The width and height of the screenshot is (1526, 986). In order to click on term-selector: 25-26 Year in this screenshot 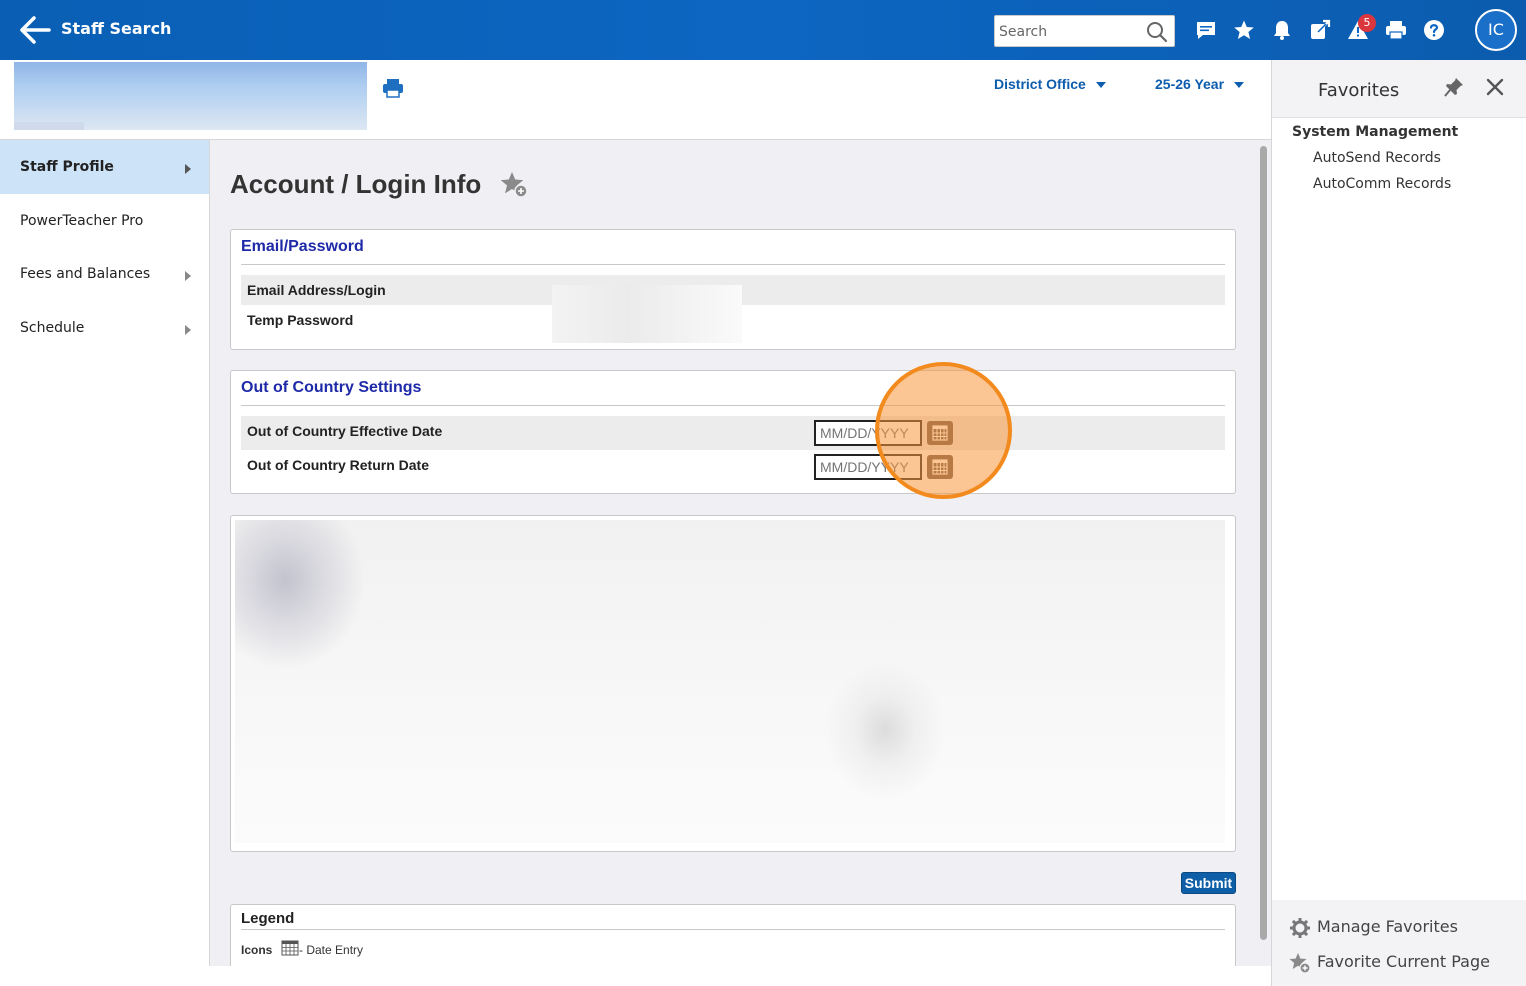, I will do `click(1200, 84)`.